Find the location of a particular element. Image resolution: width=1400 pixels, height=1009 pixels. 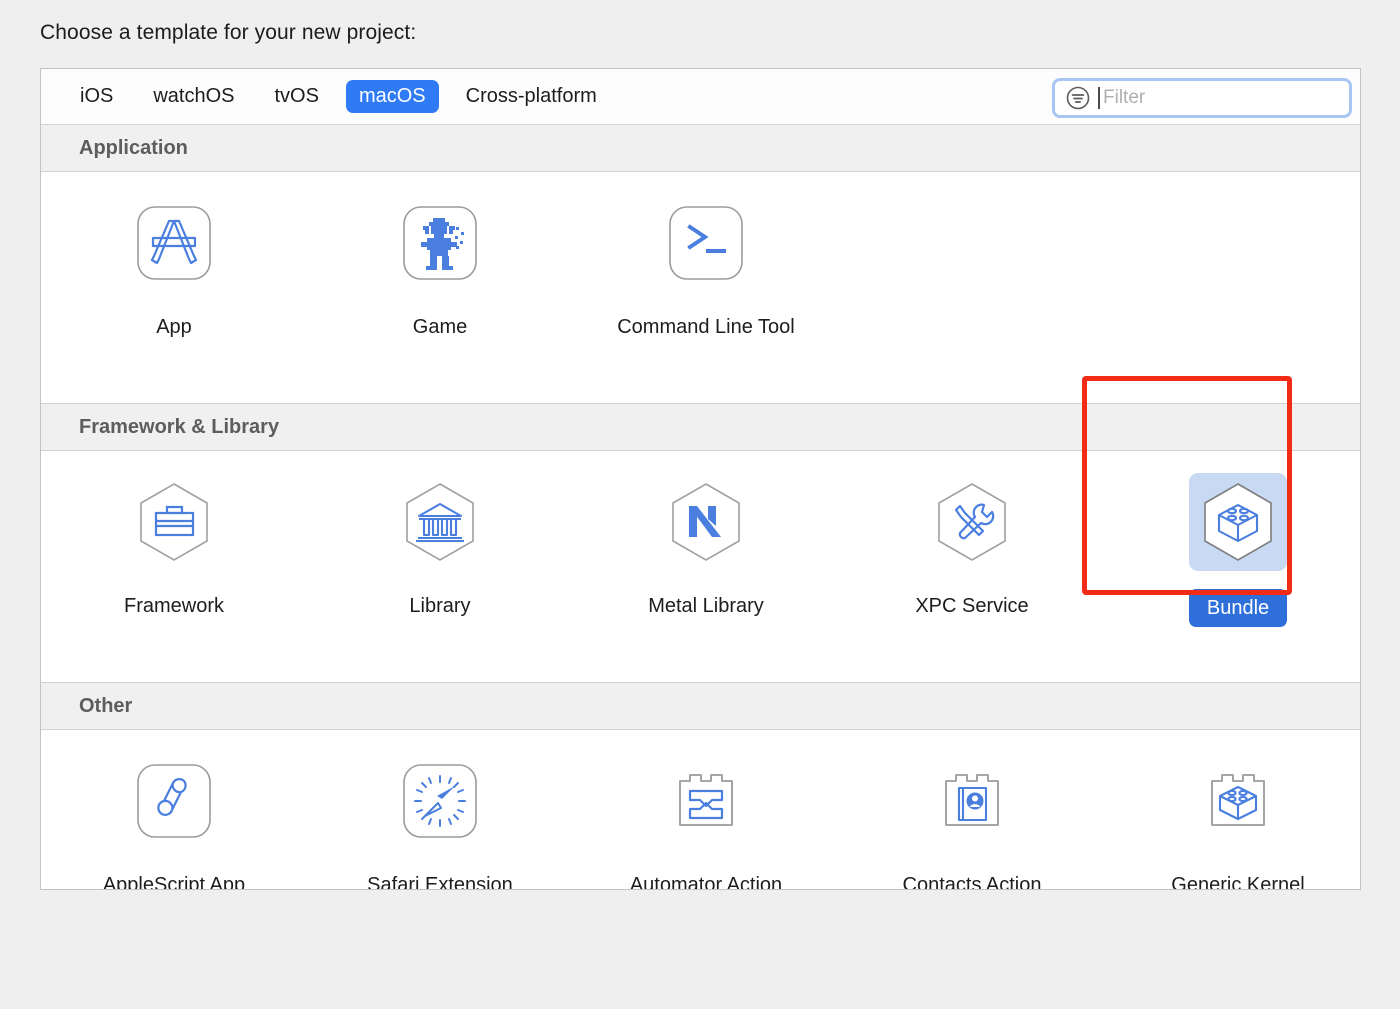

filter-field is located at coordinates (1202, 98).